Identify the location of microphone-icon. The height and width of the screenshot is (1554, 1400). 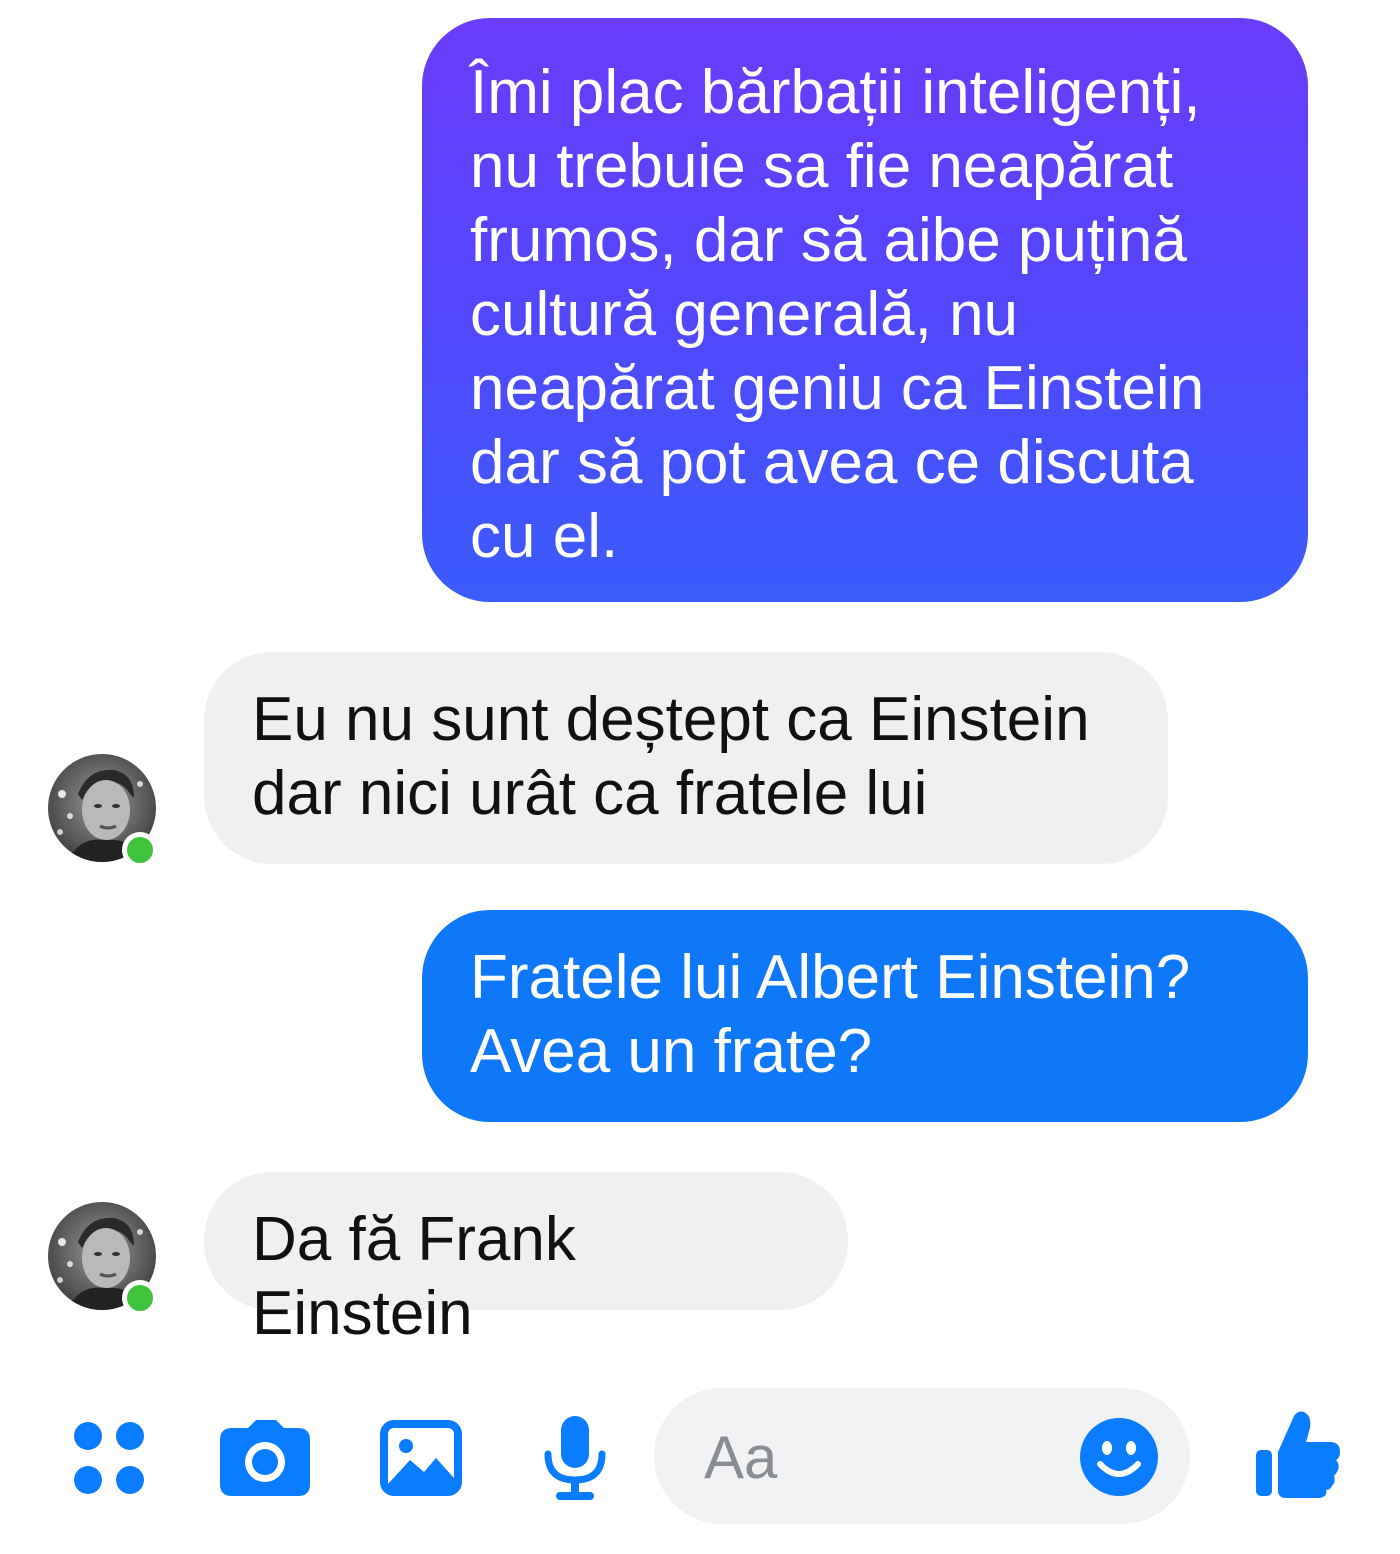
(575, 1458).